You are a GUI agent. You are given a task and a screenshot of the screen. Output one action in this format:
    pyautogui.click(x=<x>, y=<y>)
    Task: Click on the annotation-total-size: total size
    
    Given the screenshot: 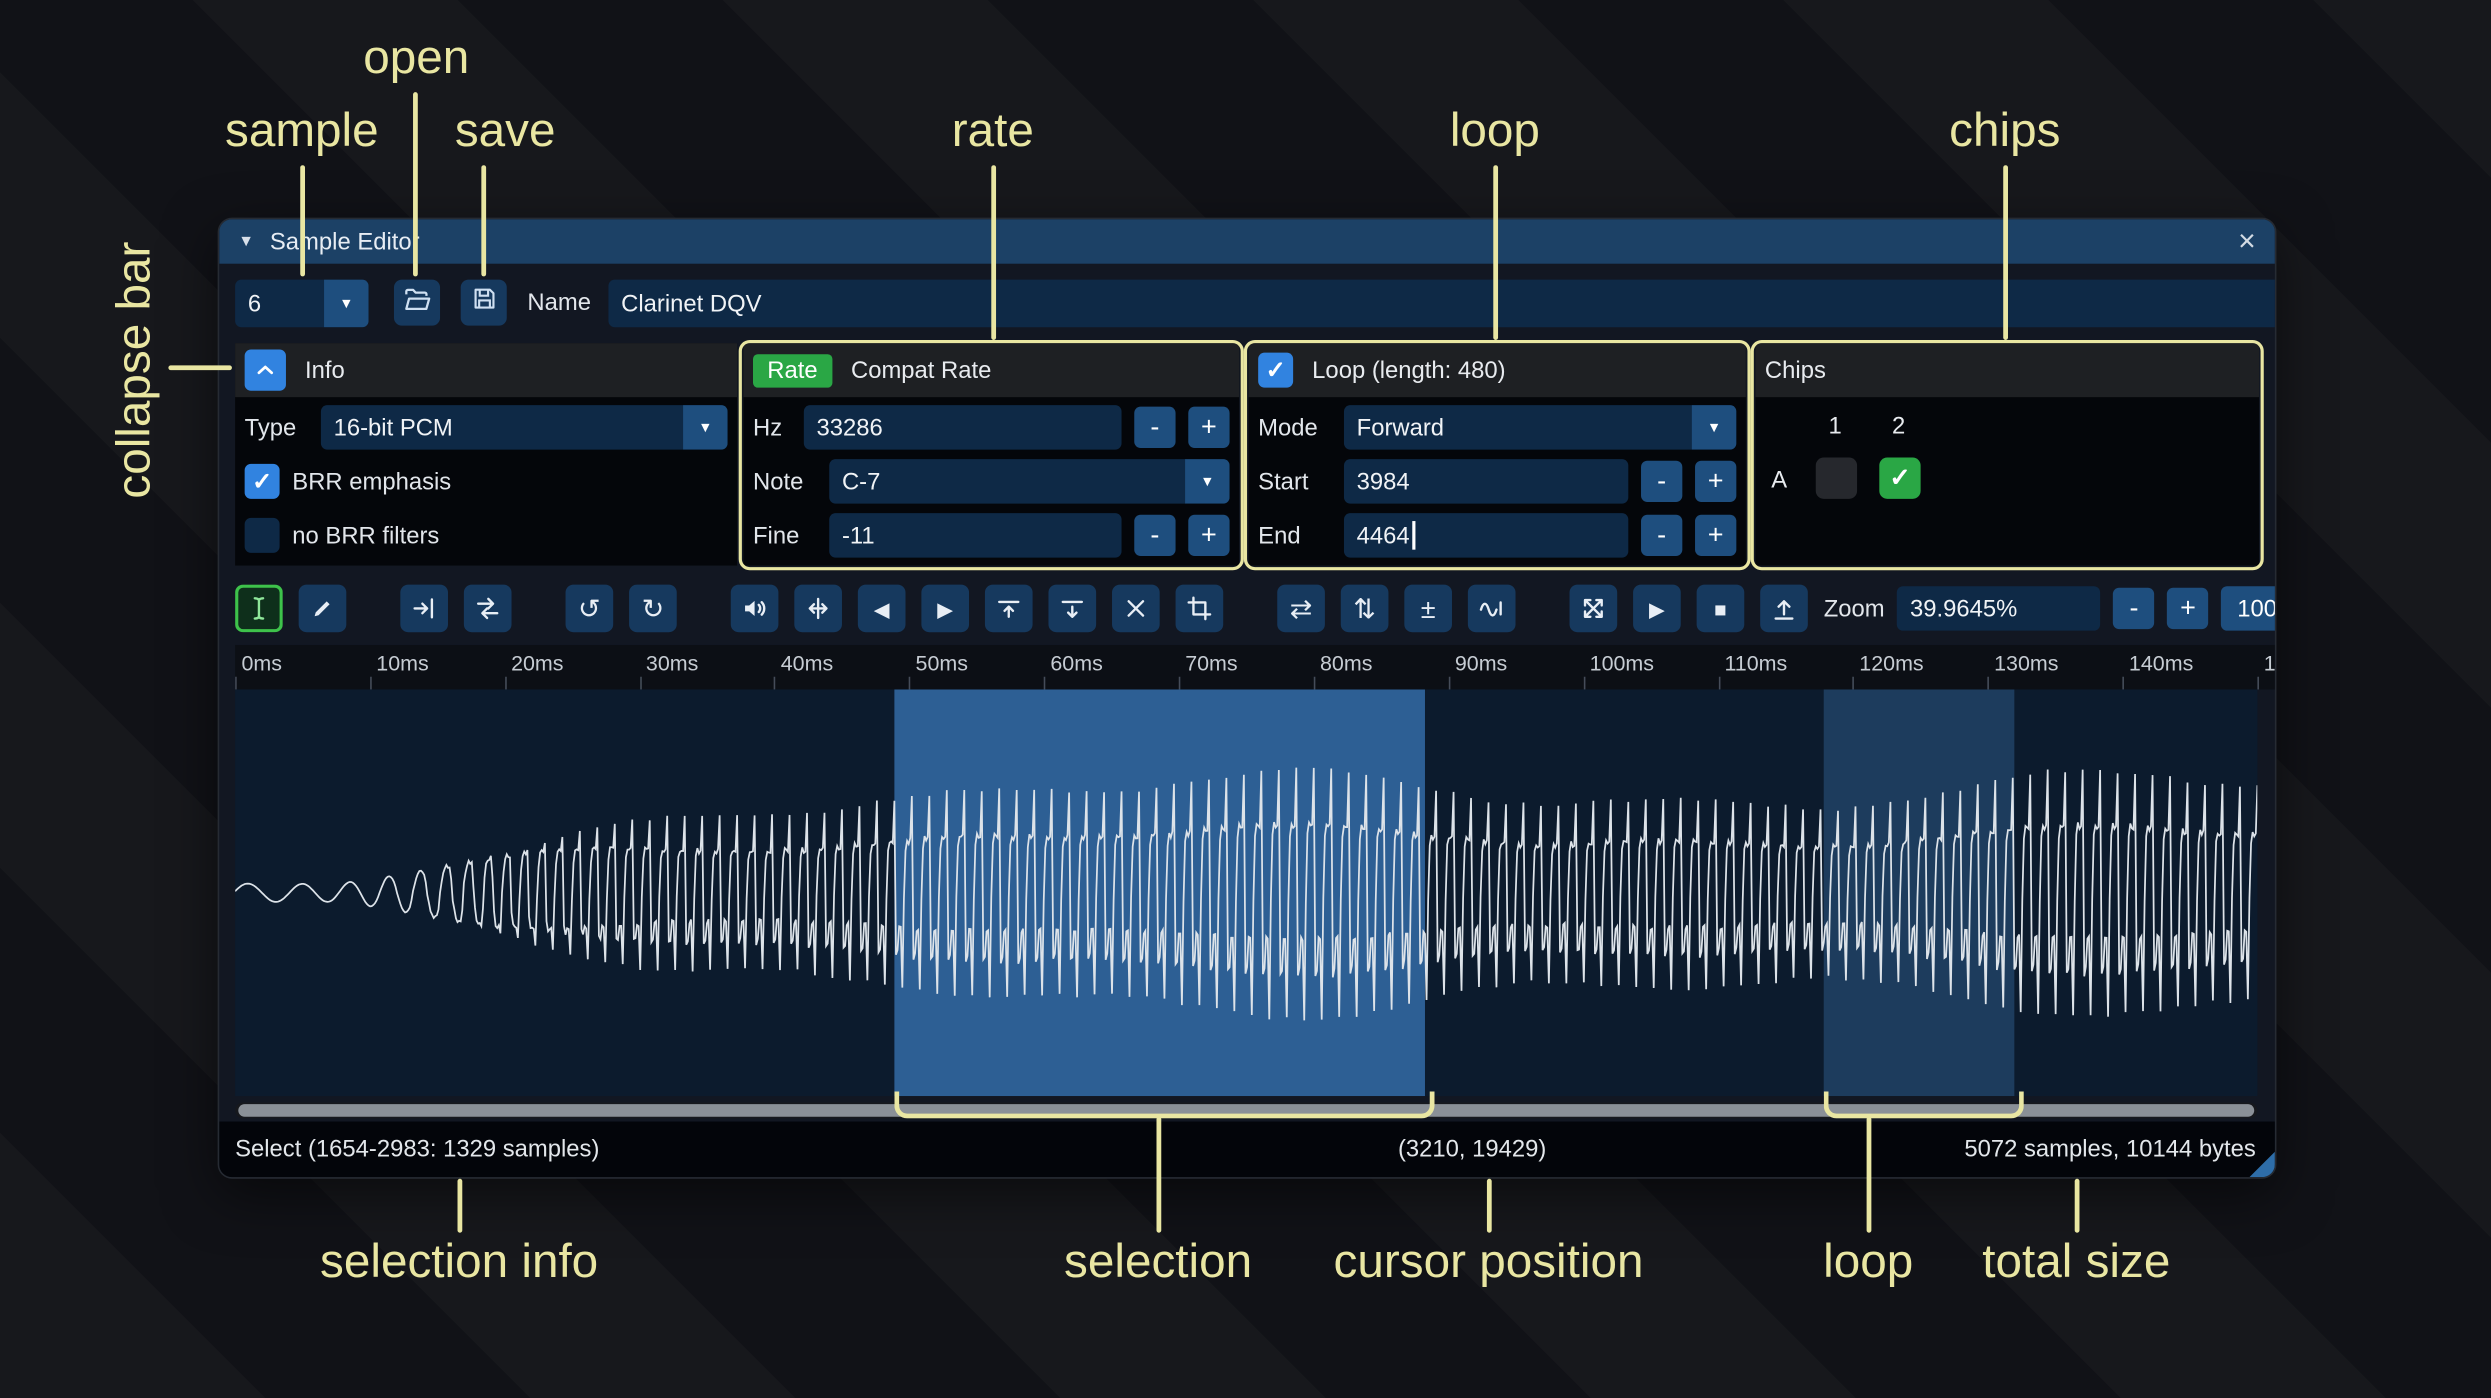 What is the action you would take?
    pyautogui.click(x=2076, y=1262)
    